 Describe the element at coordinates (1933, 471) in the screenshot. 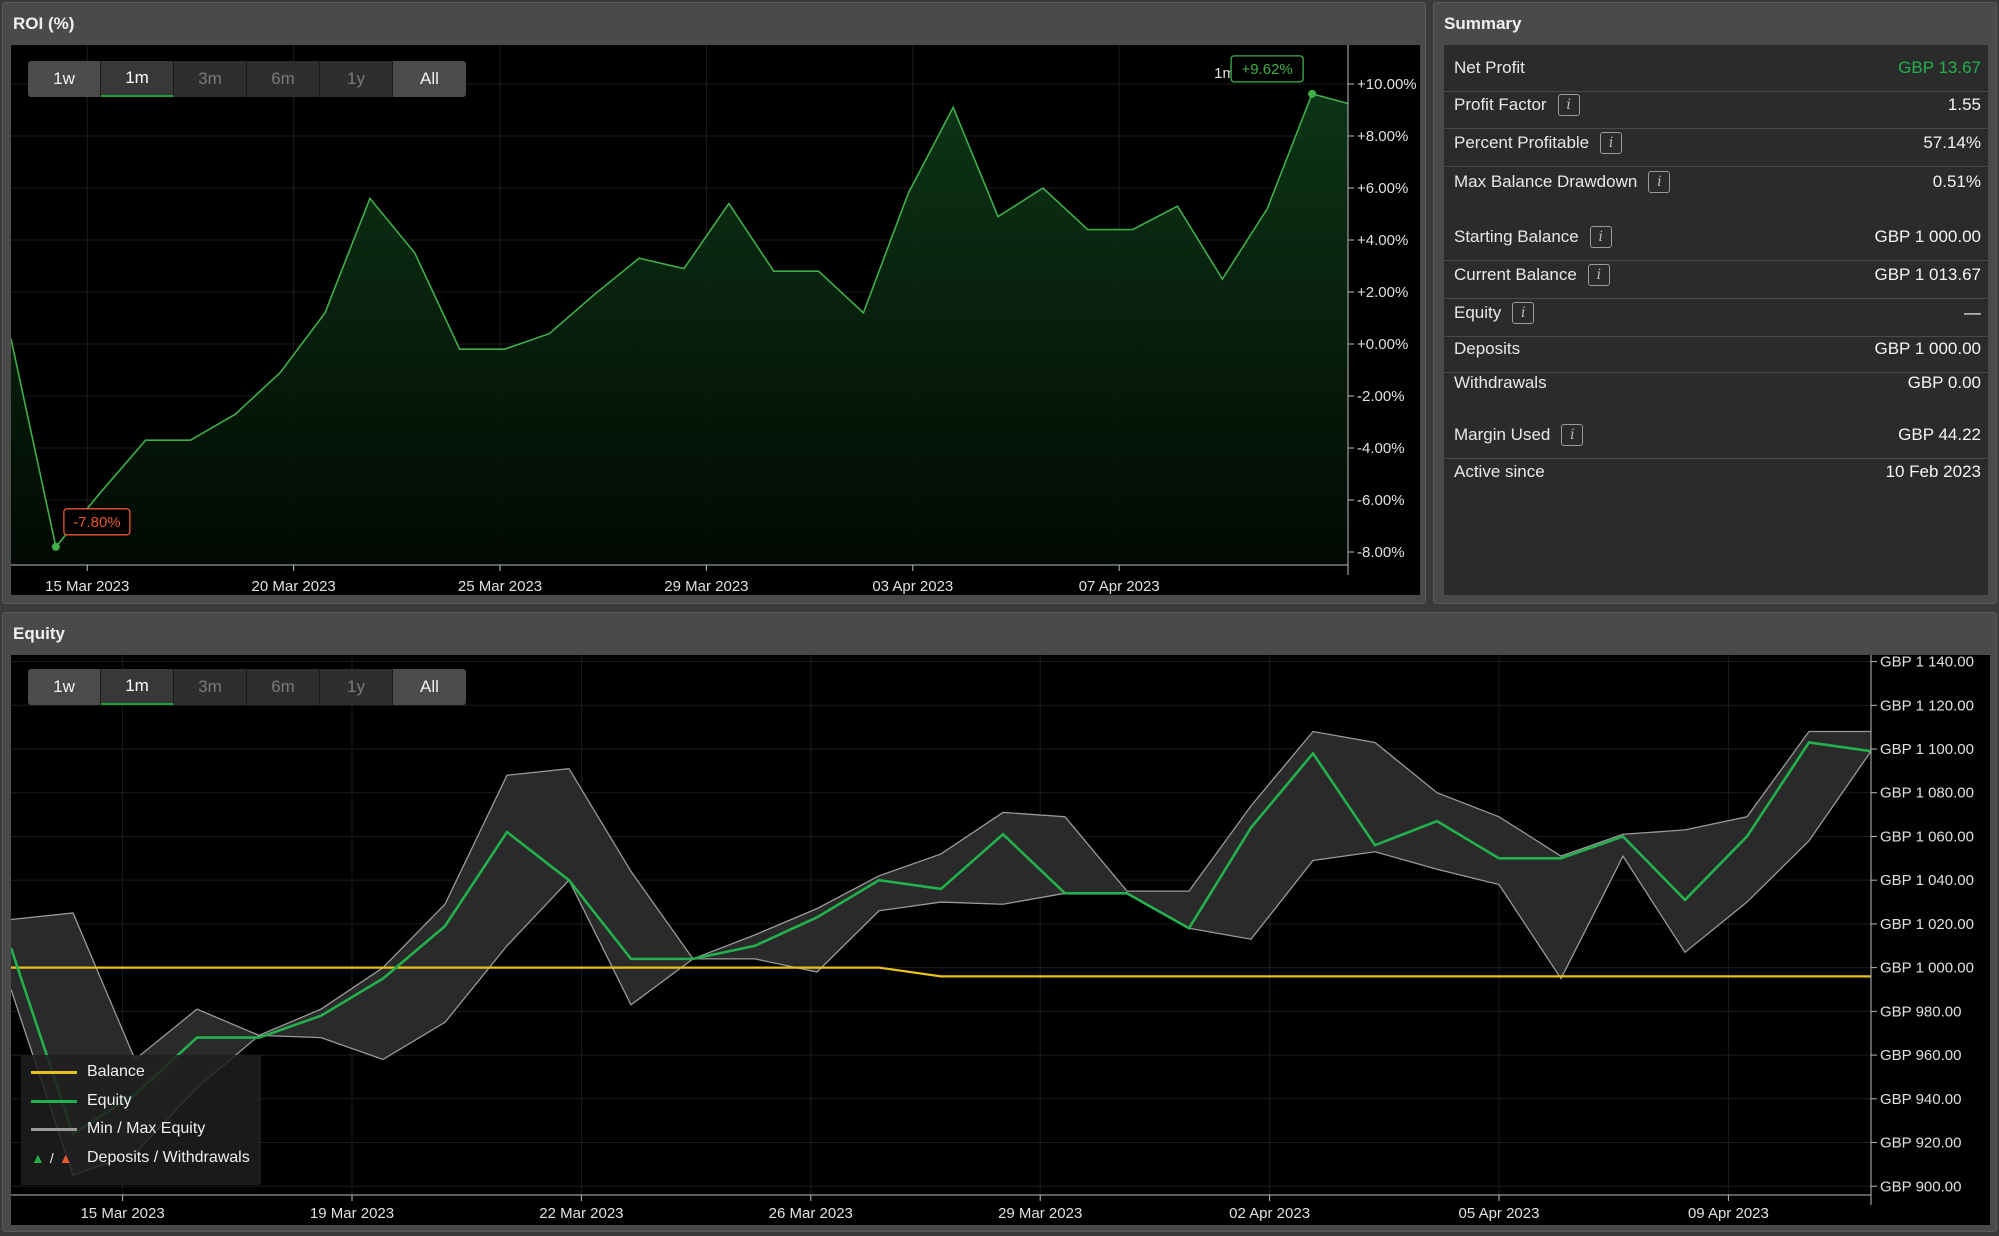

I see `summary-value: 10 Feb 2023` at that location.